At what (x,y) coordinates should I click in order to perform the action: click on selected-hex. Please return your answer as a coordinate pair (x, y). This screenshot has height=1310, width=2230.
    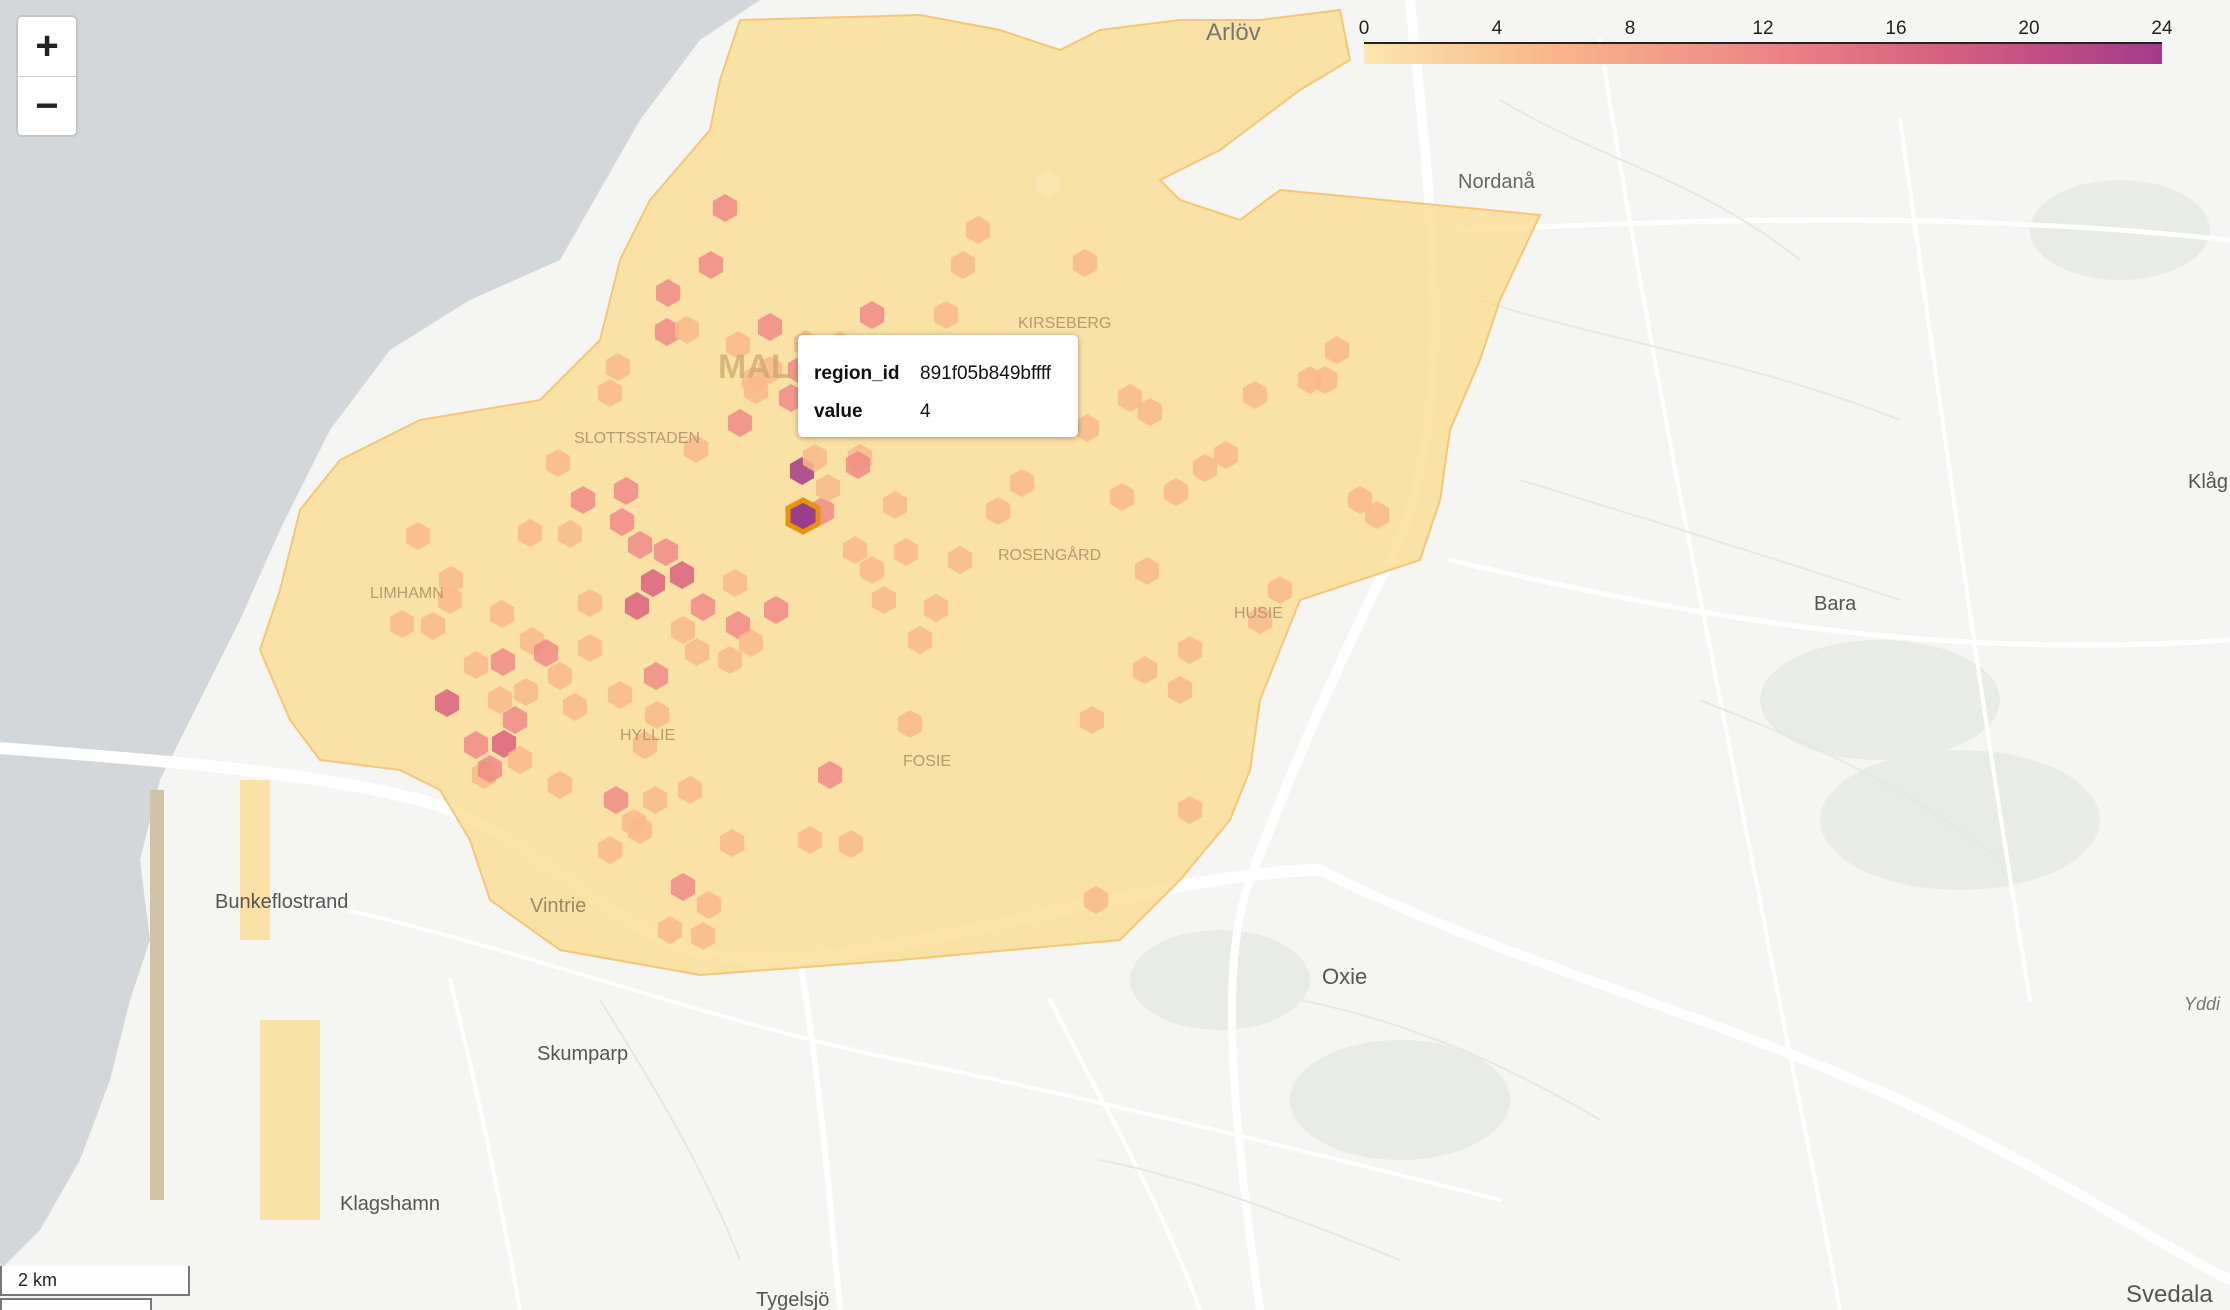
    Looking at the image, I should click on (803, 516).